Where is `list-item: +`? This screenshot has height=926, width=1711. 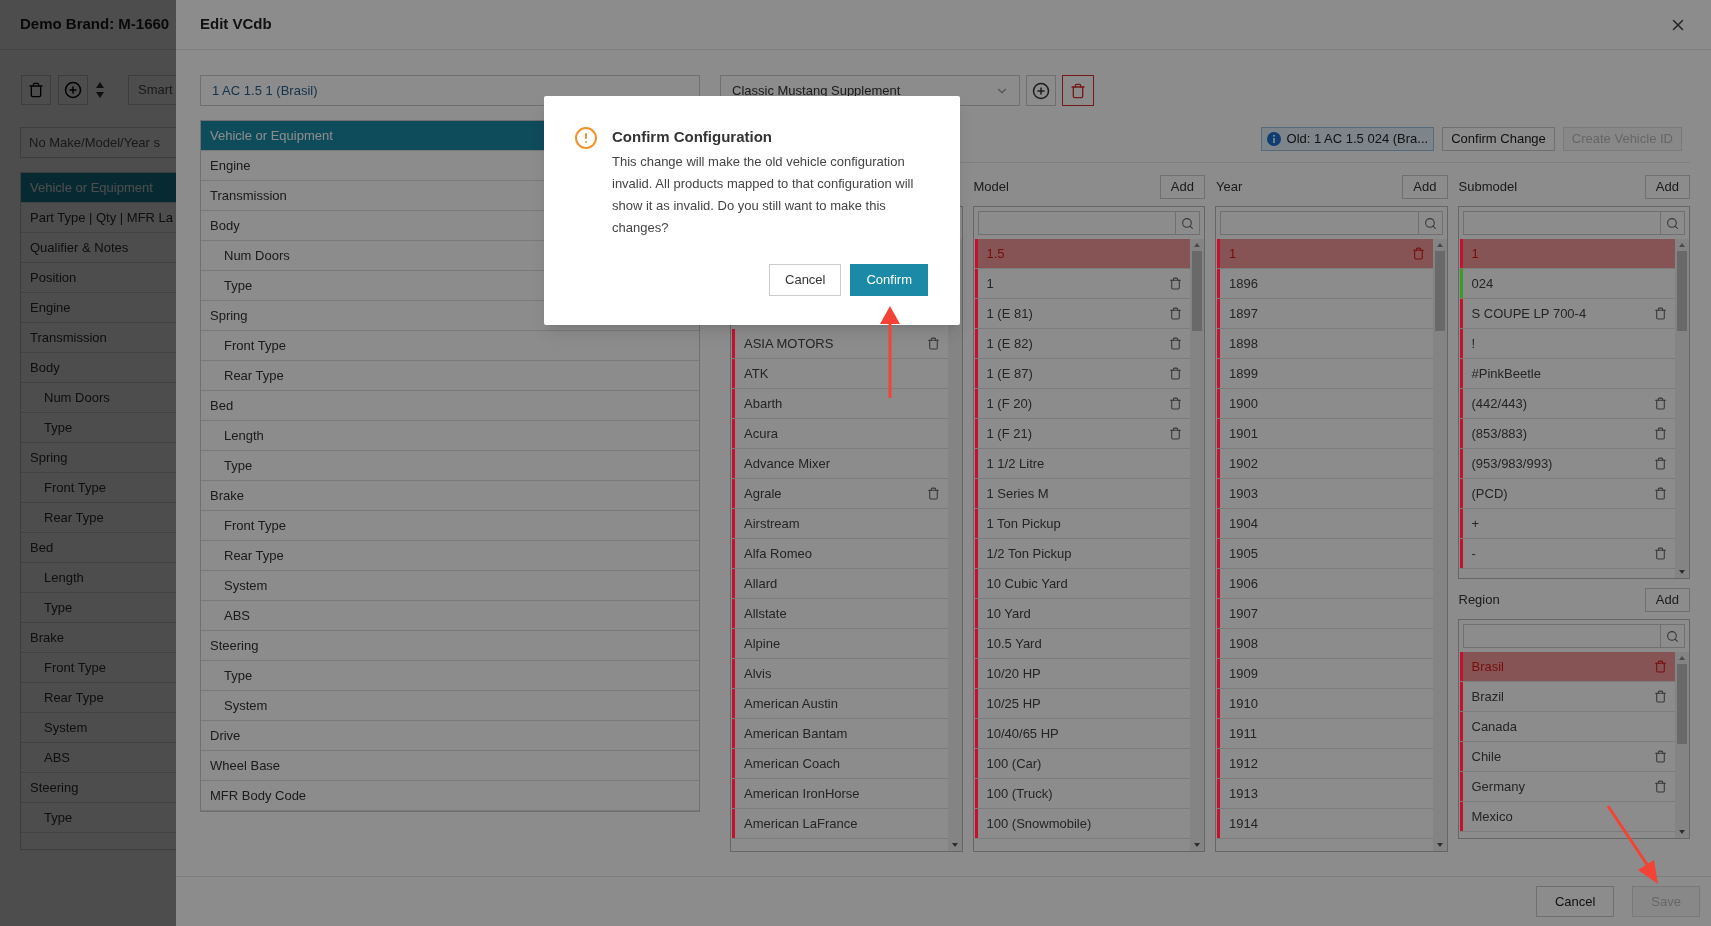 list-item: + is located at coordinates (1567, 524).